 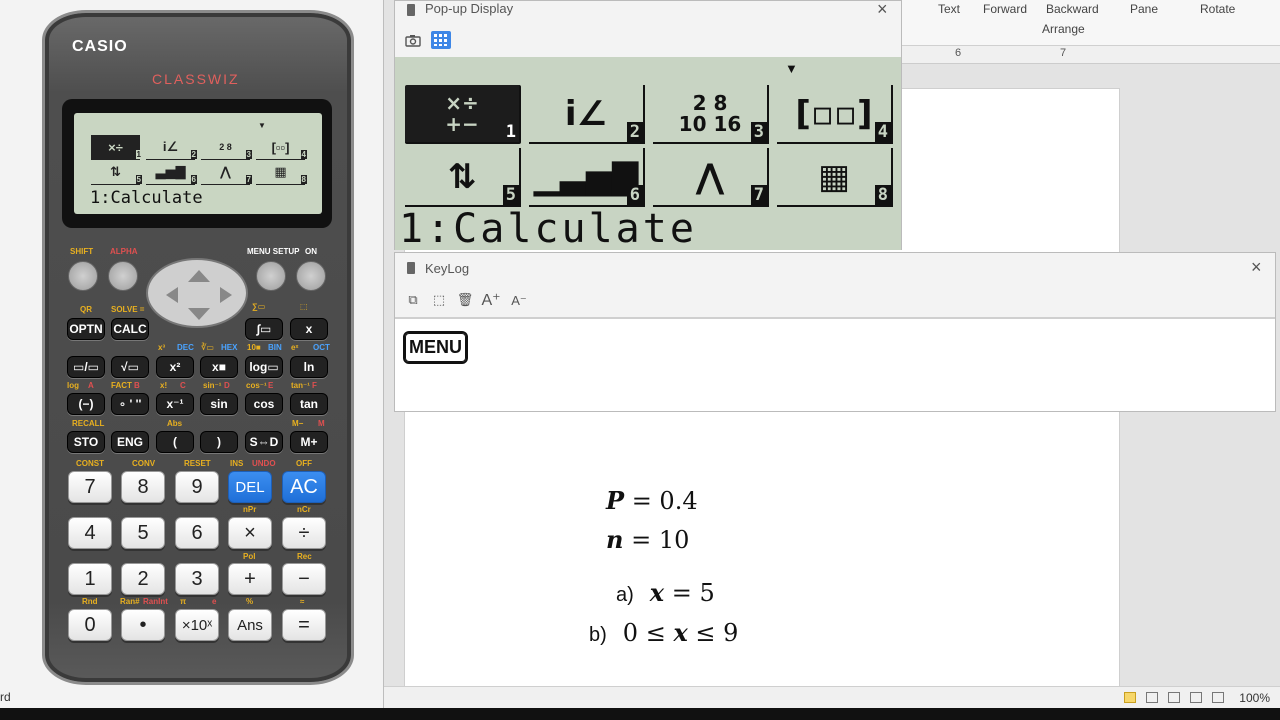 I want to click on taskbar, so click(x=640, y=714).